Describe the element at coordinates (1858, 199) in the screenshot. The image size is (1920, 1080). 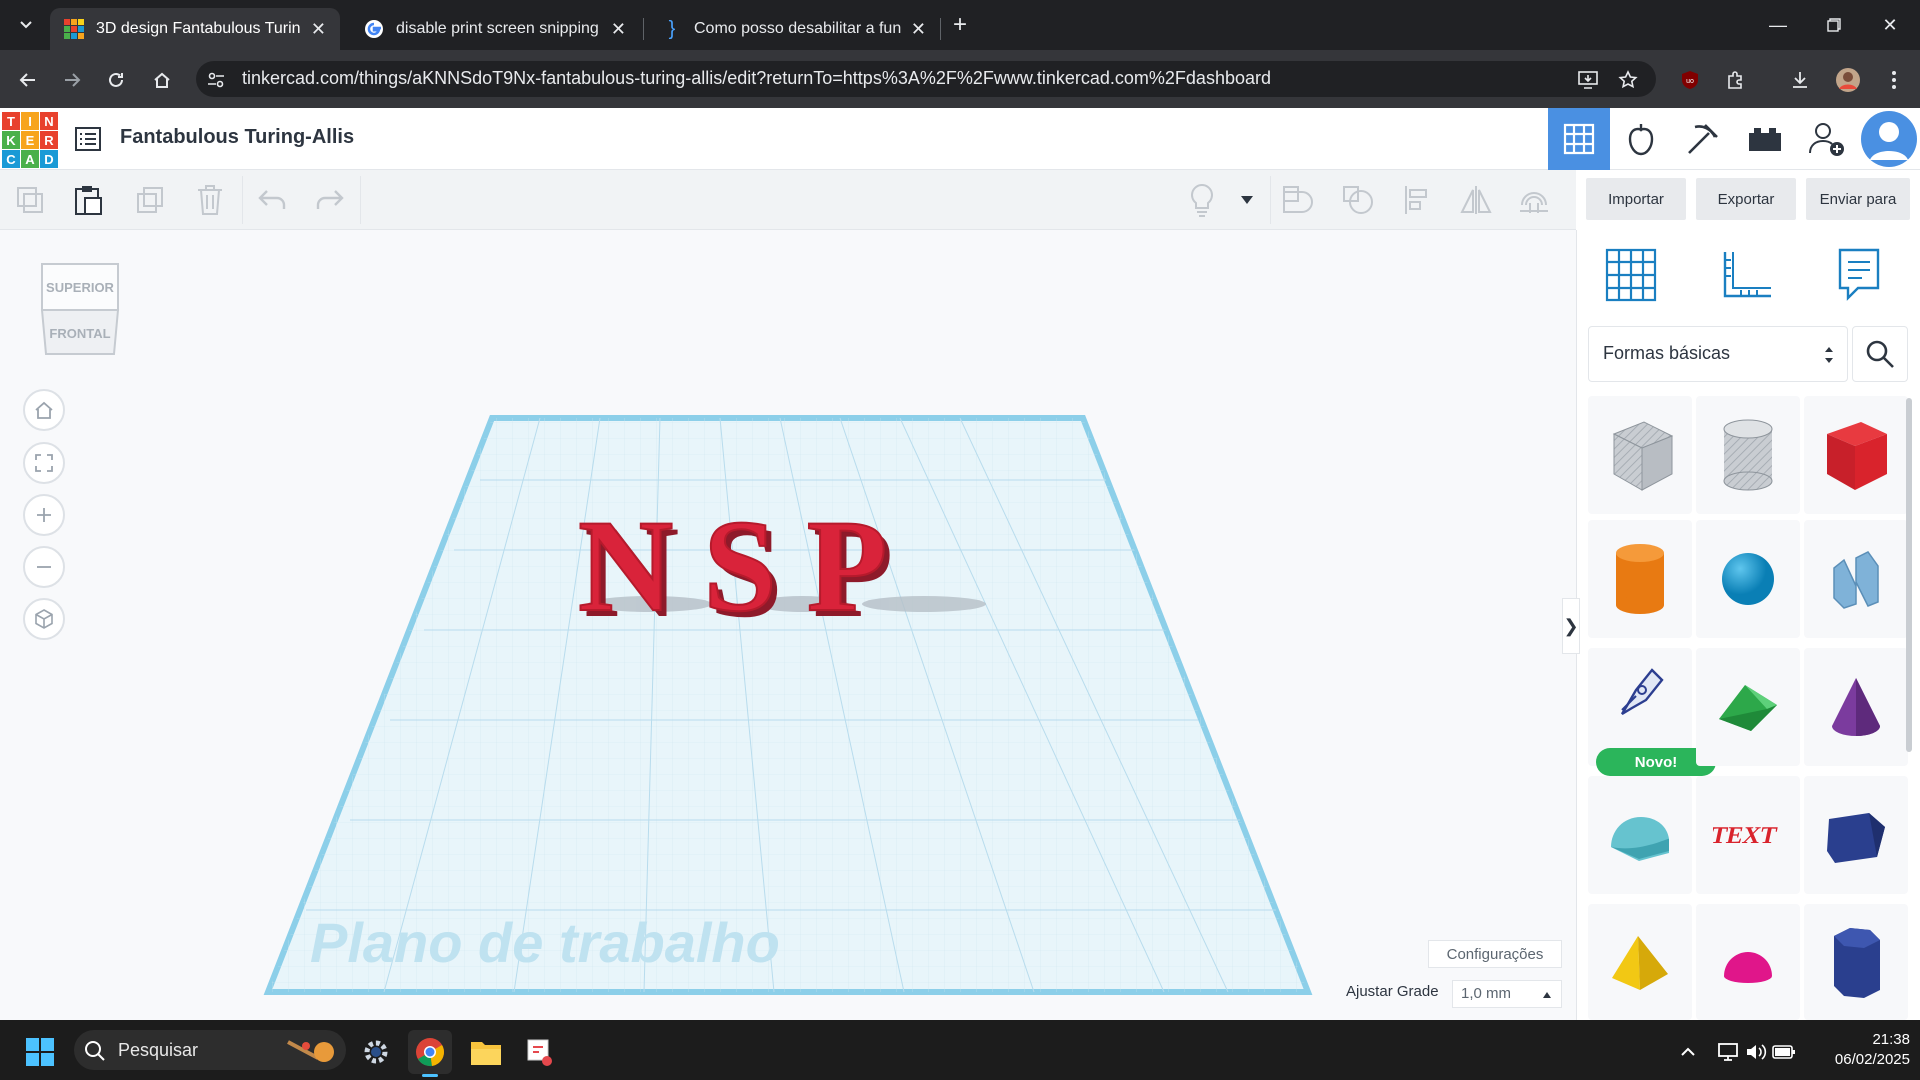
I see `send-to-button: Enviar para` at that location.